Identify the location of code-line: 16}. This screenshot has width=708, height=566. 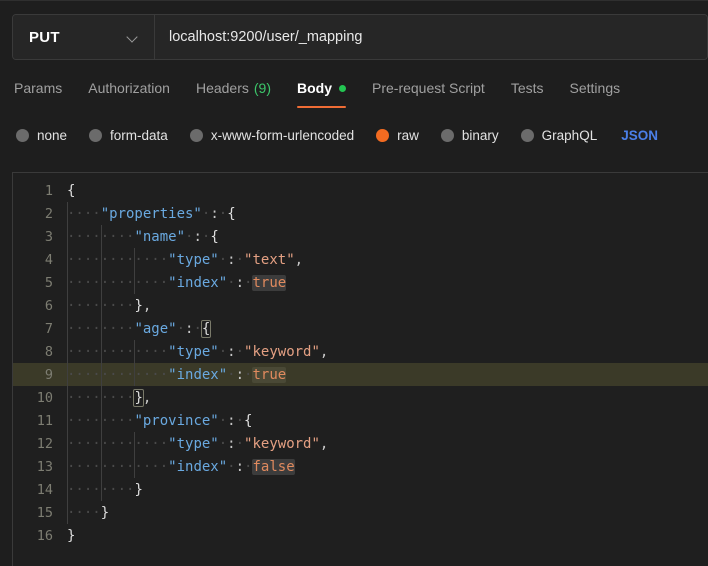
(360, 535).